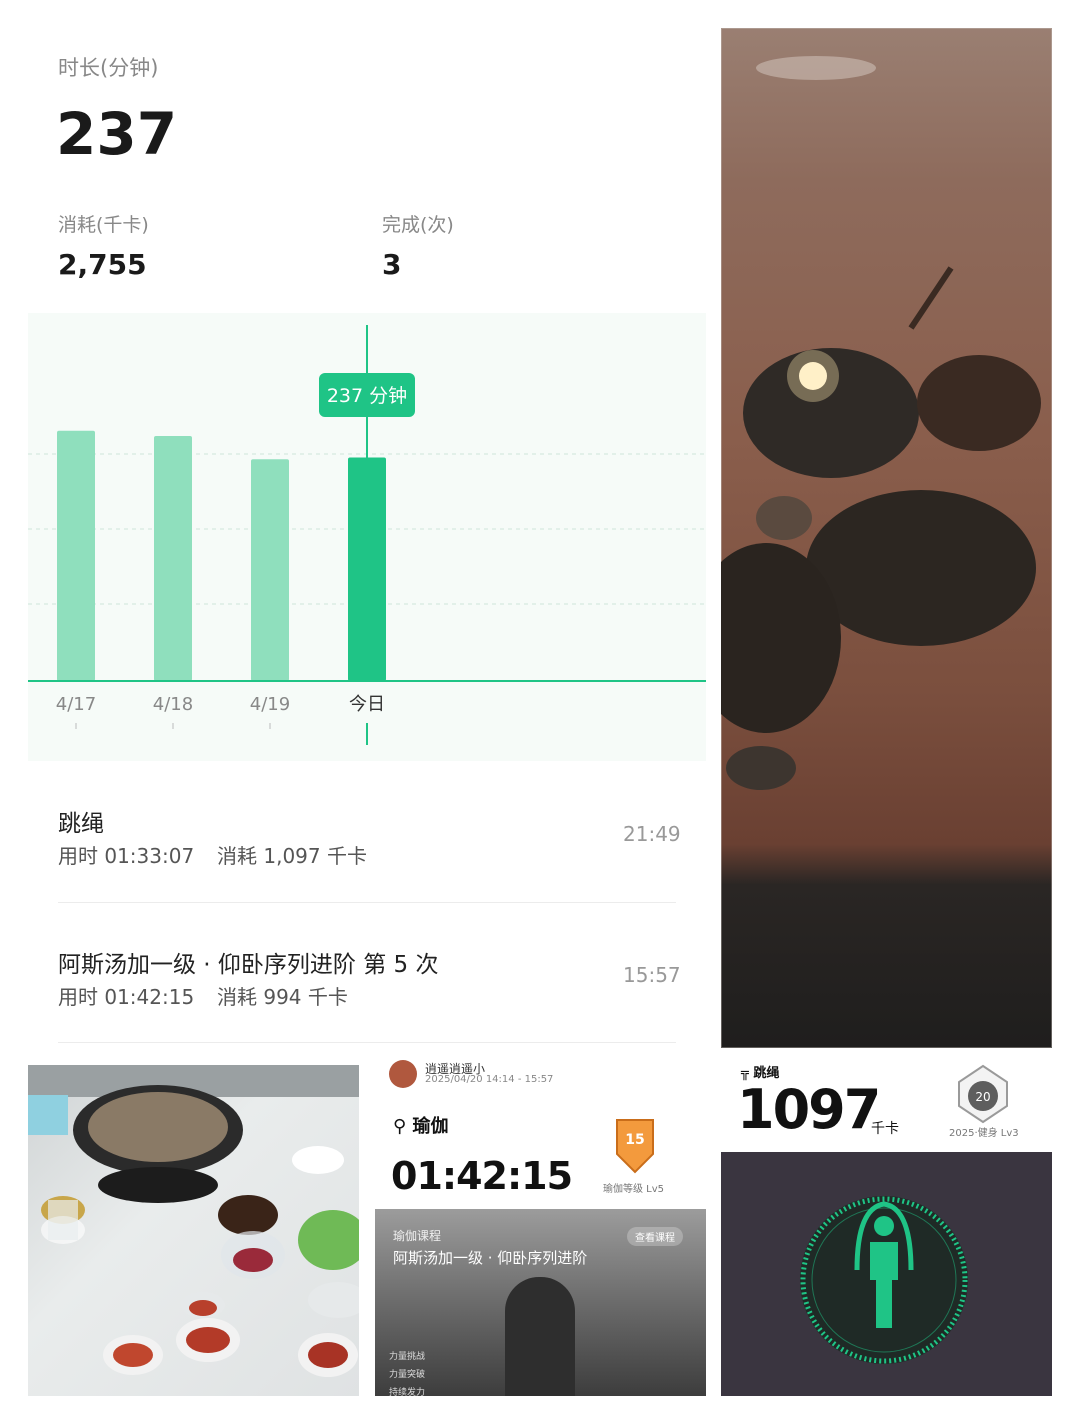 The height and width of the screenshot is (1424, 1080). I want to click on meal-illustration, so click(193, 1221).